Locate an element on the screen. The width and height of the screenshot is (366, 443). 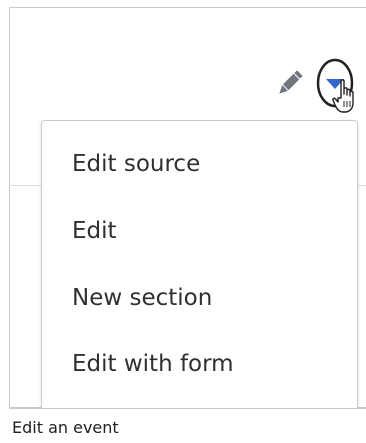
menu-item-new-section: New section is located at coordinates (142, 298).